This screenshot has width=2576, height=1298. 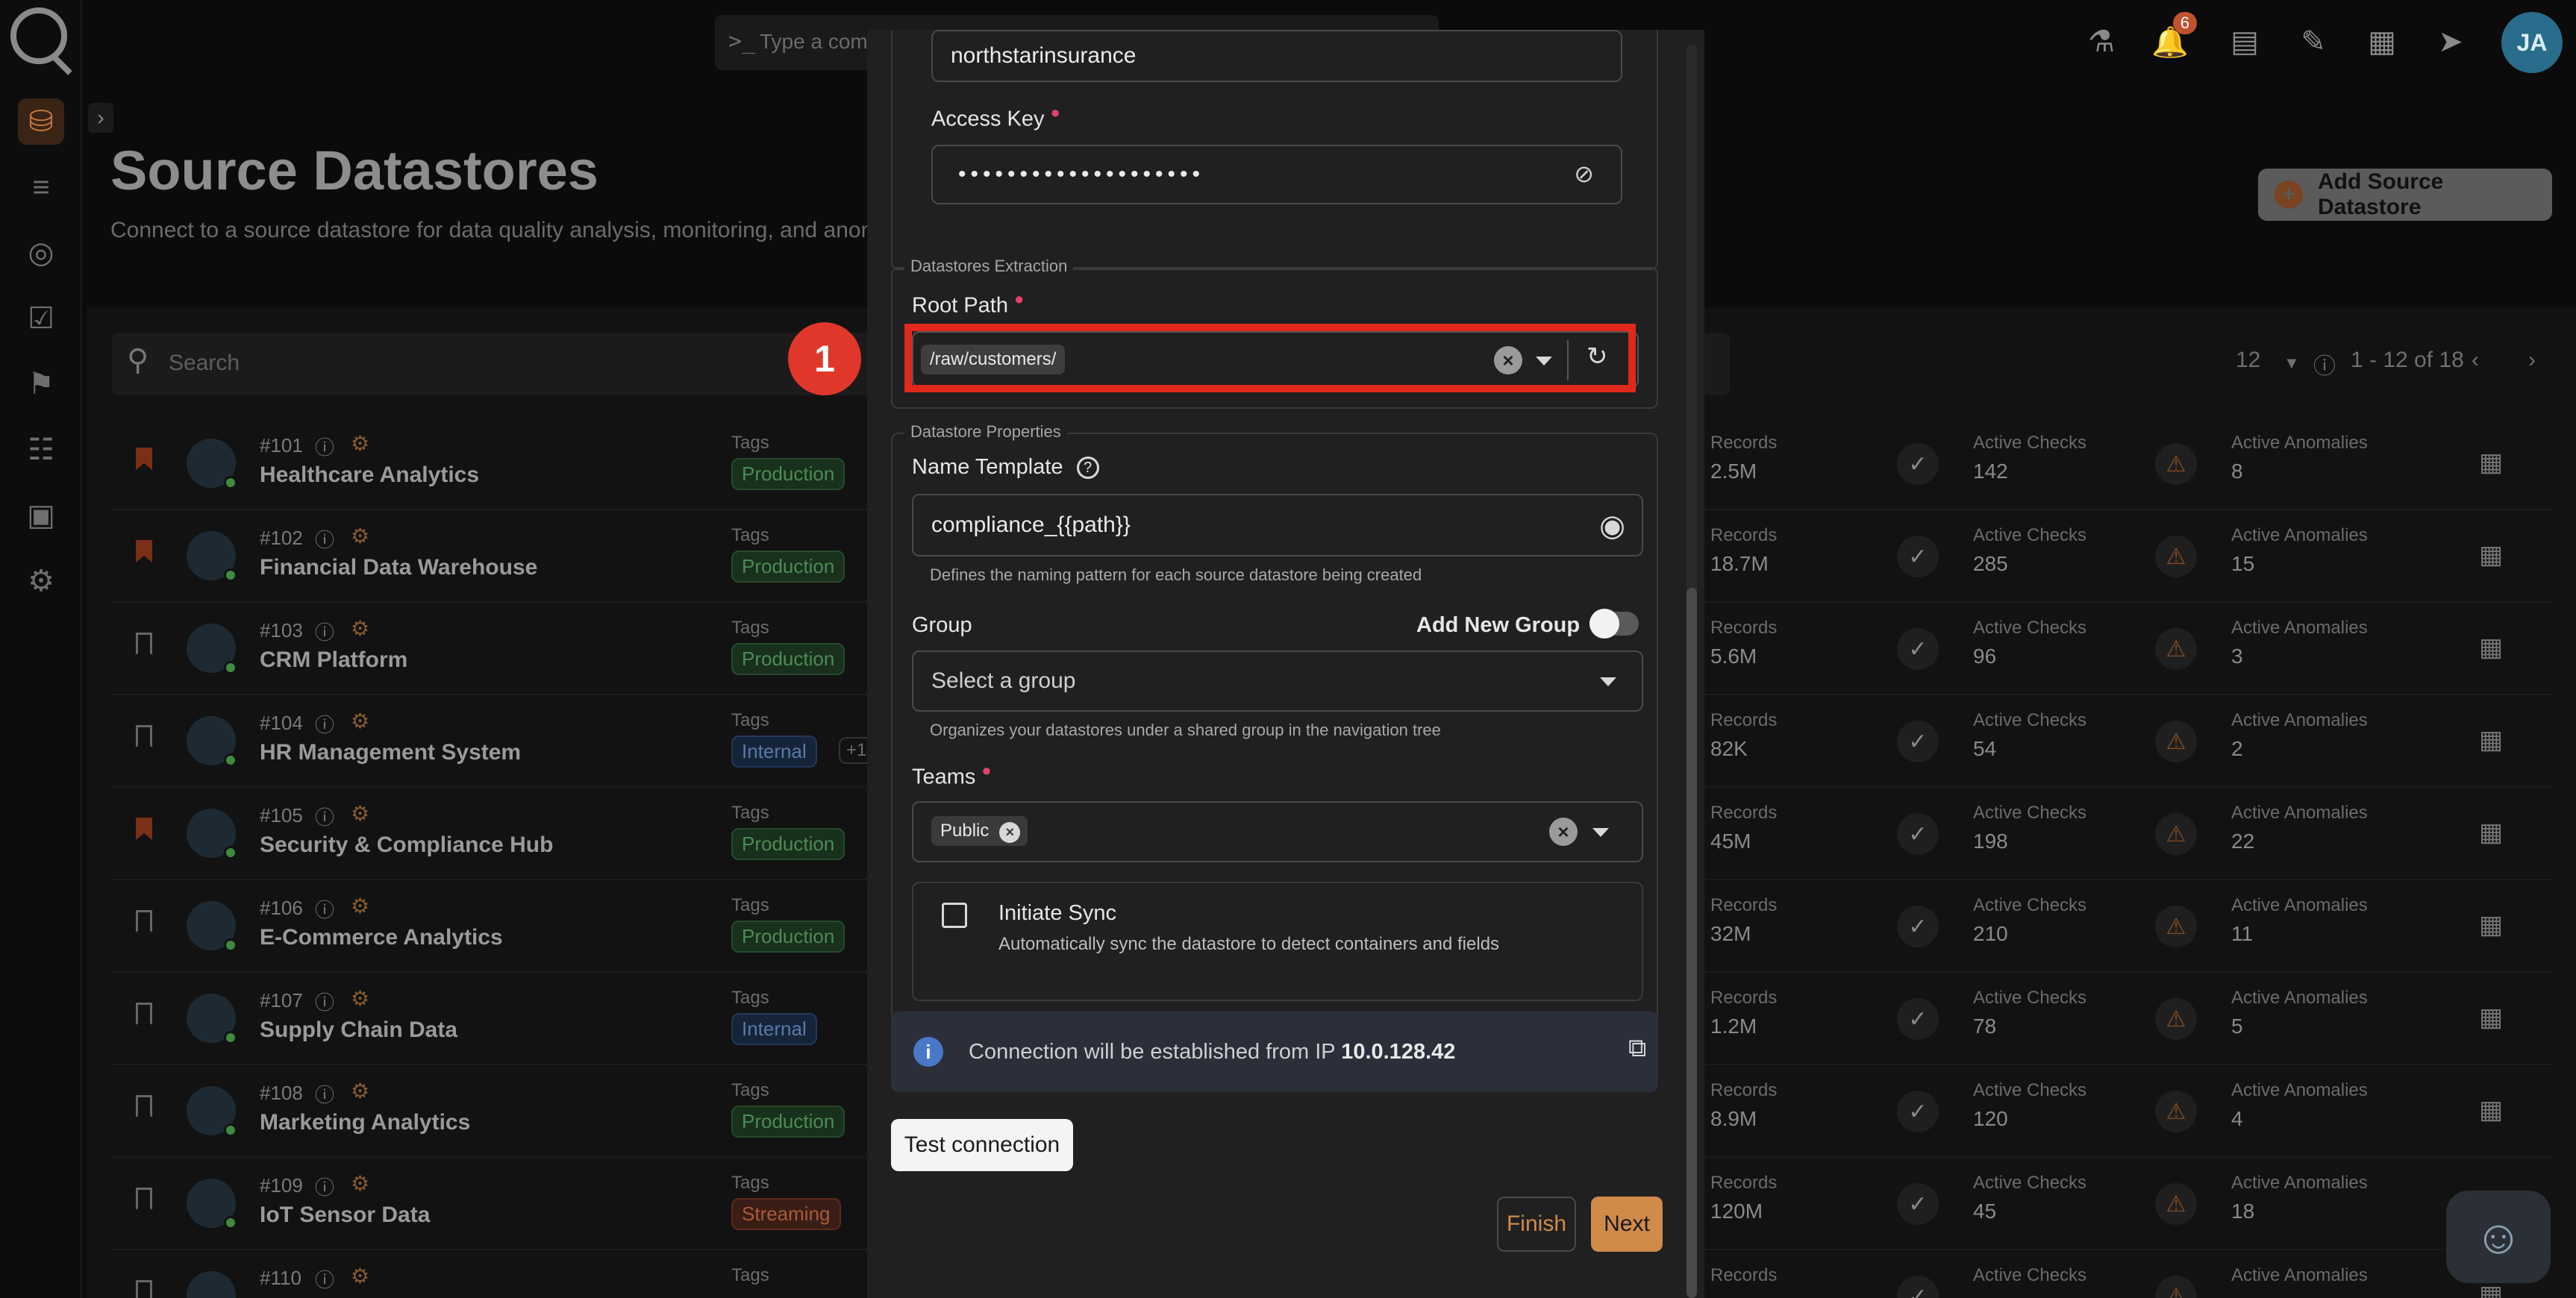 I want to click on preview-eye-icon: ◉, so click(x=1612, y=526).